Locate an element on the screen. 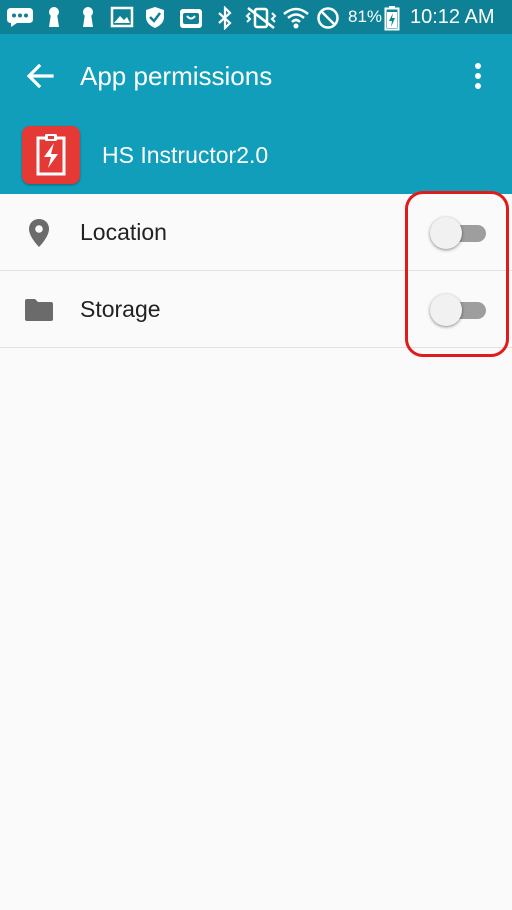 This screenshot has width=512, height=910. permission-label: Location is located at coordinates (123, 232).